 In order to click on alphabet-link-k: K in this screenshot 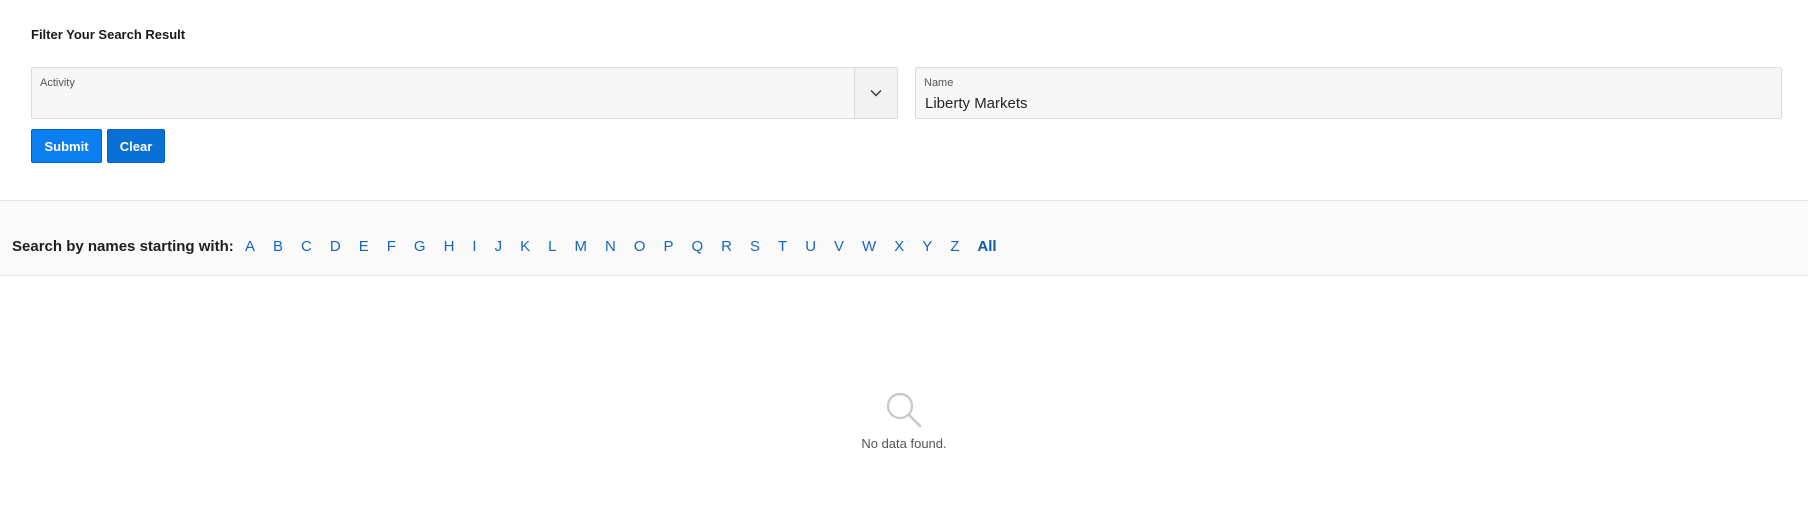, I will do `click(525, 247)`.